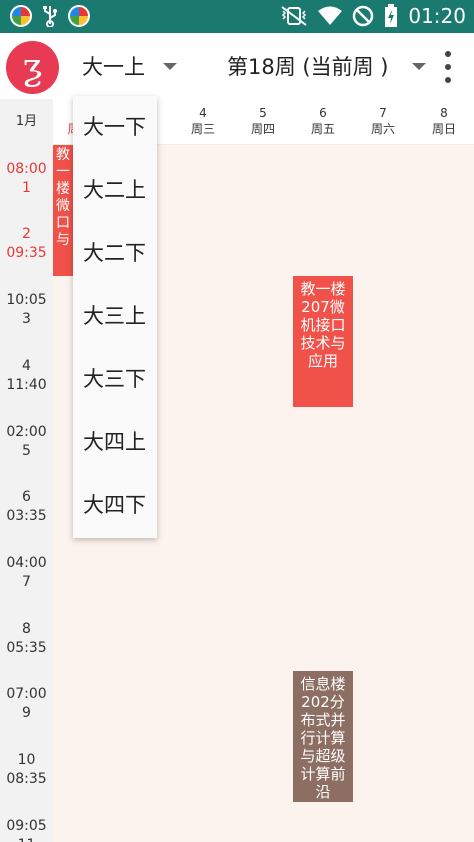 The height and width of the screenshot is (842, 474). What do you see at coordinates (115, 127) in the screenshot?
I see `term-option: 大一下` at bounding box center [115, 127].